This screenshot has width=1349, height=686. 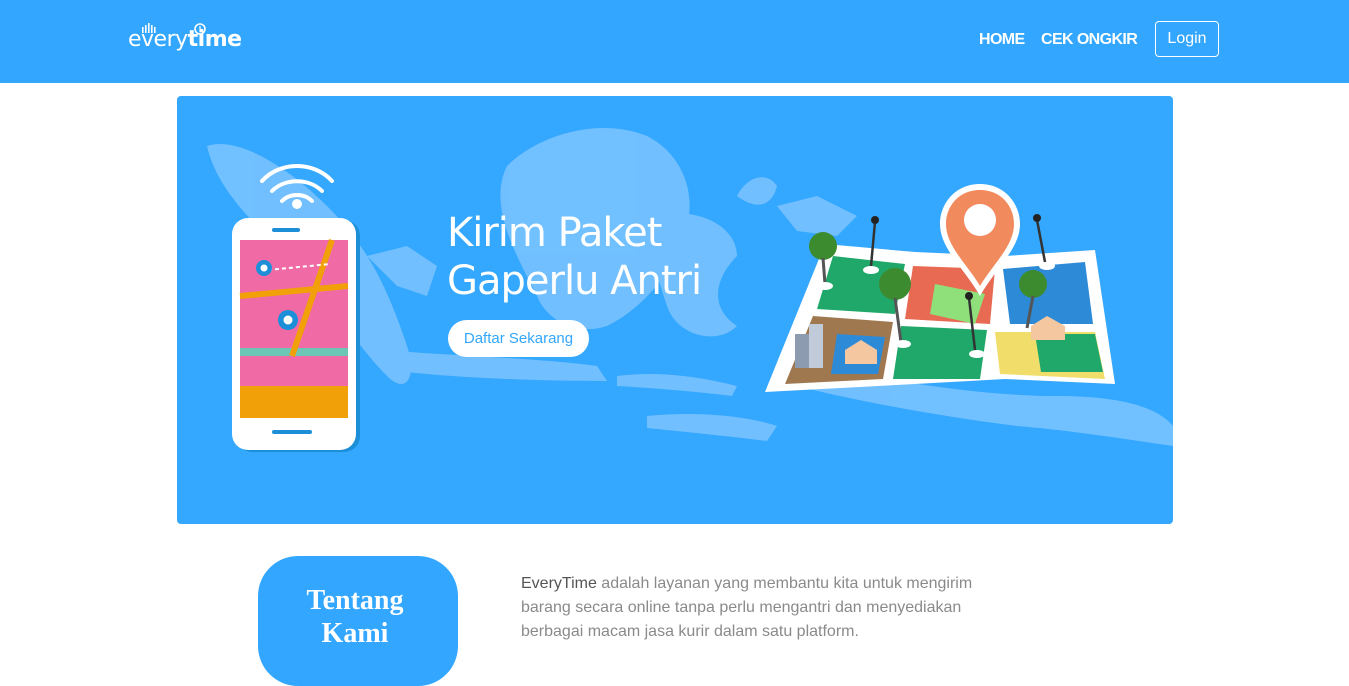 I want to click on phone-map-illustration, so click(x=296, y=308).